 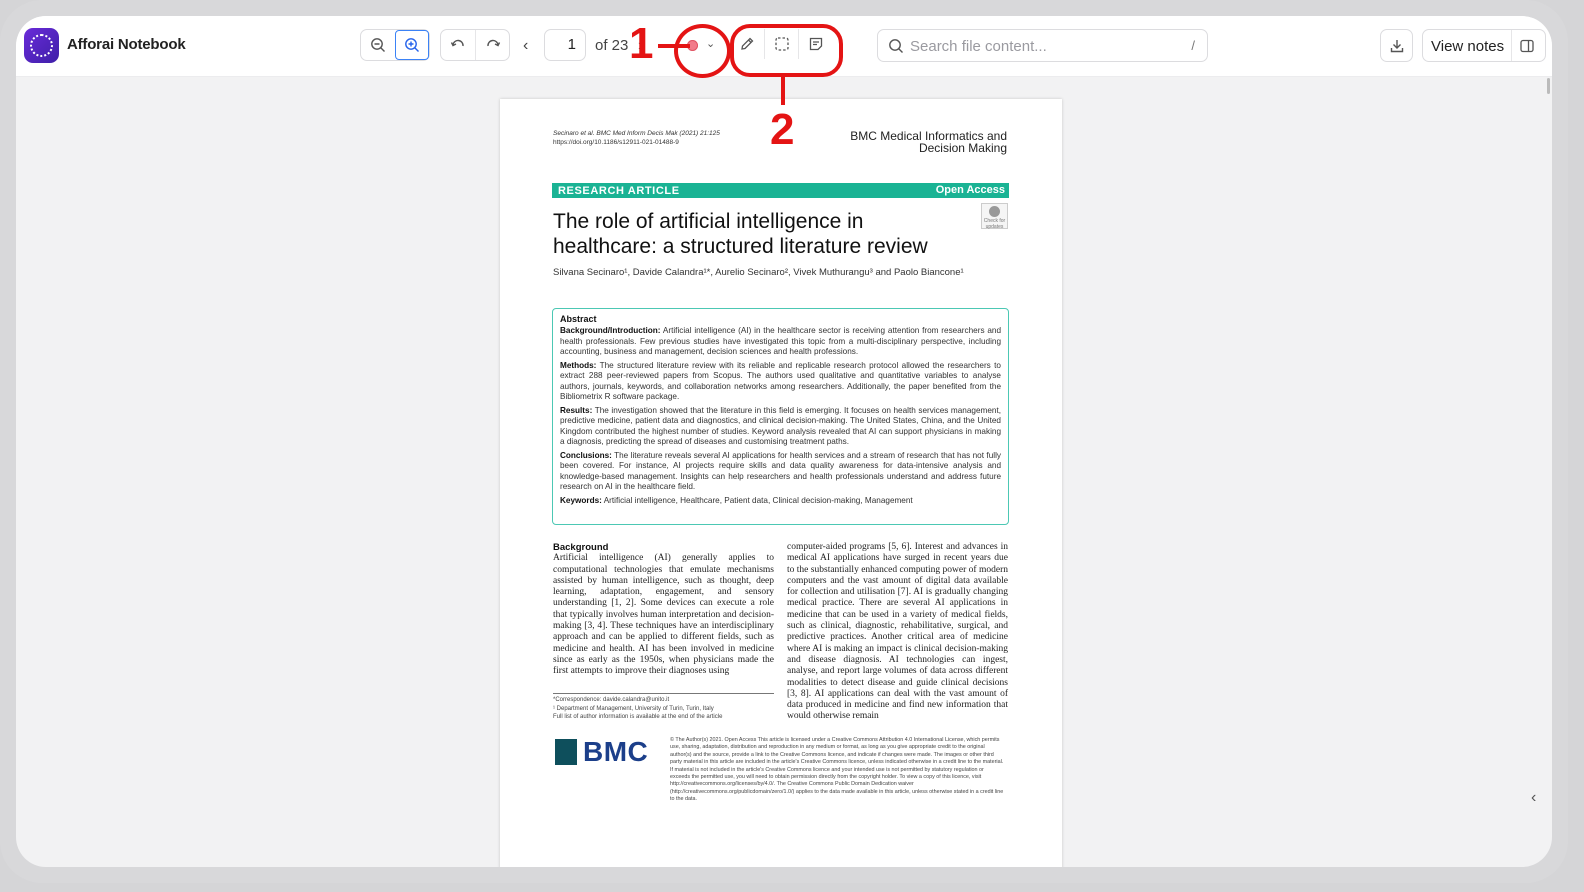 I want to click on annotation-label-2: 2, so click(x=782, y=129).